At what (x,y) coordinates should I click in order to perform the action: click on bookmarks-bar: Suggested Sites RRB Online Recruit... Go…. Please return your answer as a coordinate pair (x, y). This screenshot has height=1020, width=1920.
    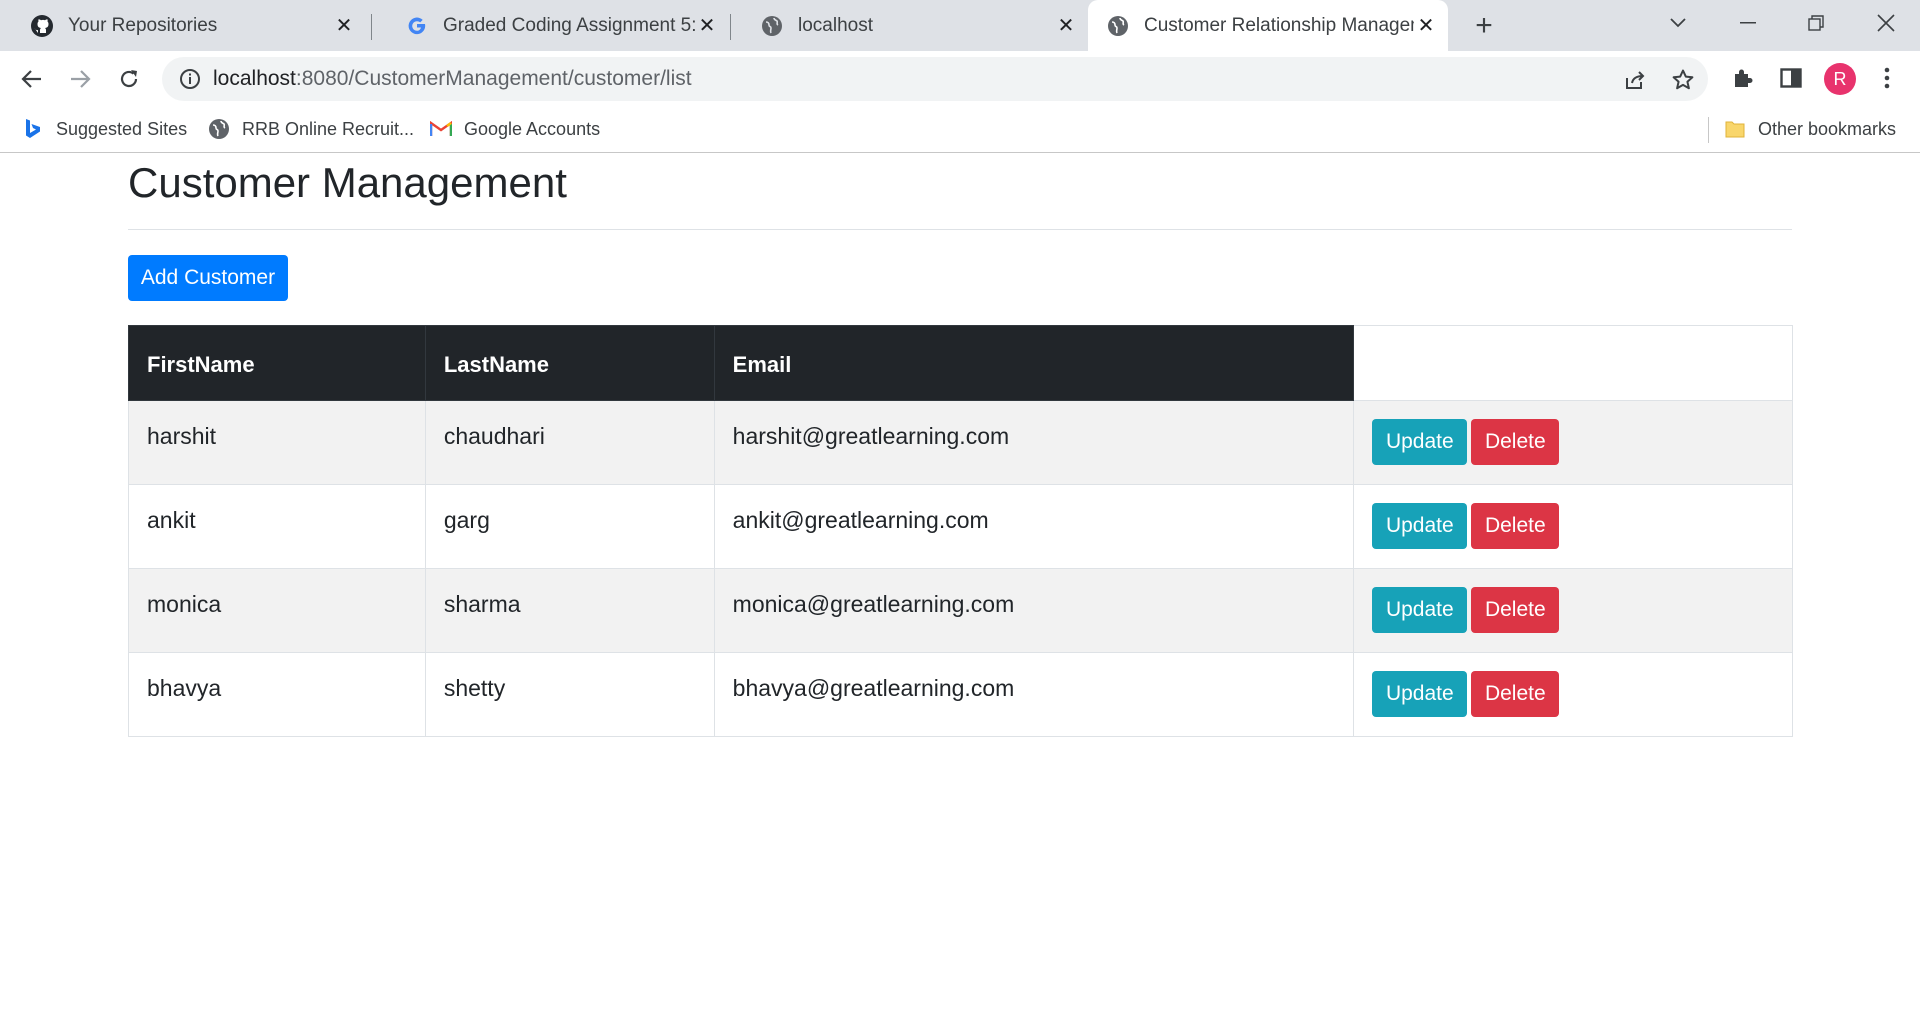
    Looking at the image, I should click on (960, 129).